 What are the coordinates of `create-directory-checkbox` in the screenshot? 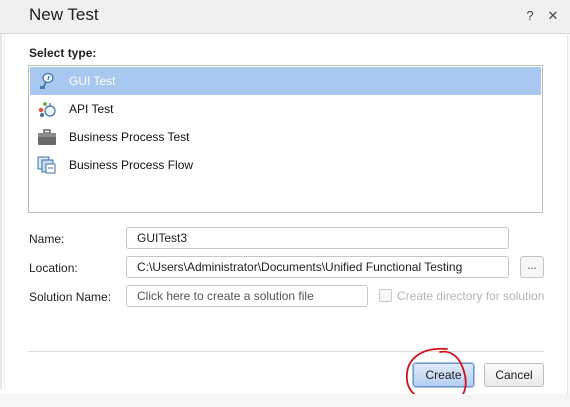 It's located at (385, 295).